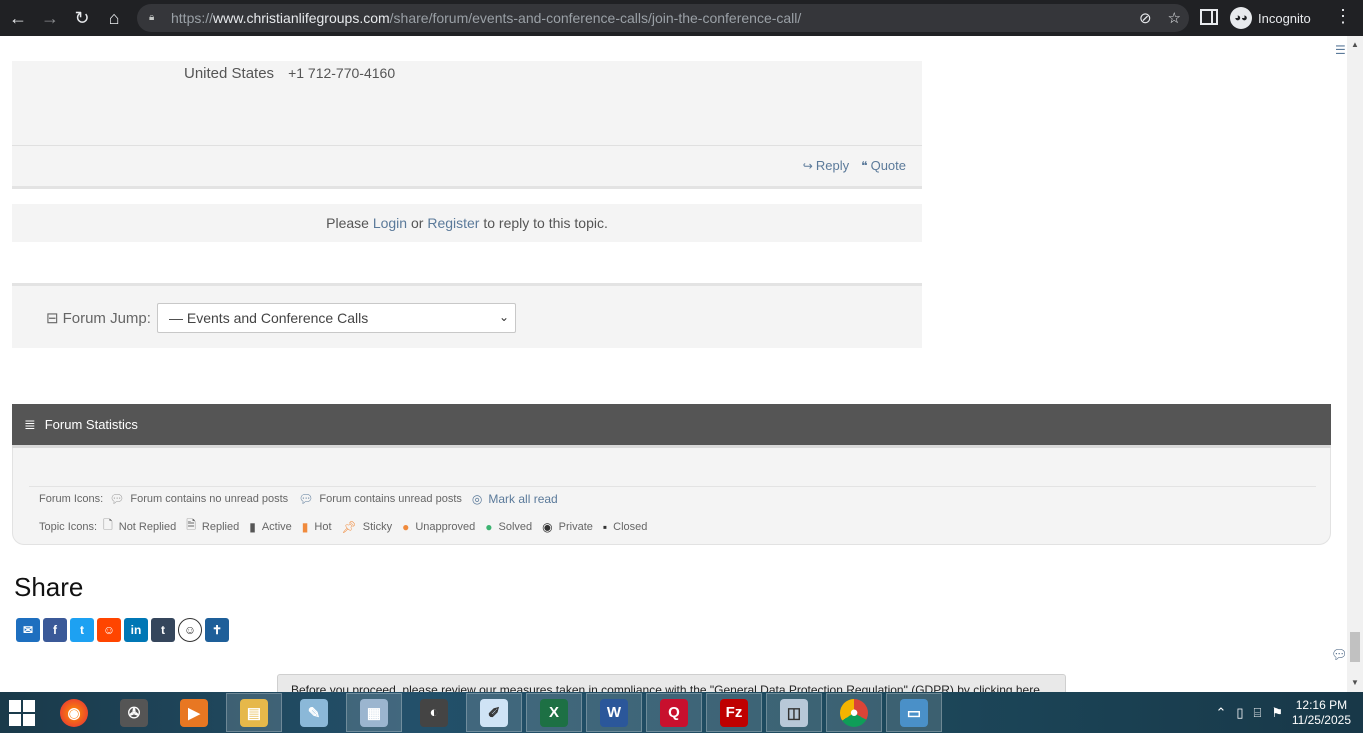  Describe the element at coordinates (98, 318) in the screenshot. I see `forum-jump-label: ⊟ Forum Jump:` at that location.